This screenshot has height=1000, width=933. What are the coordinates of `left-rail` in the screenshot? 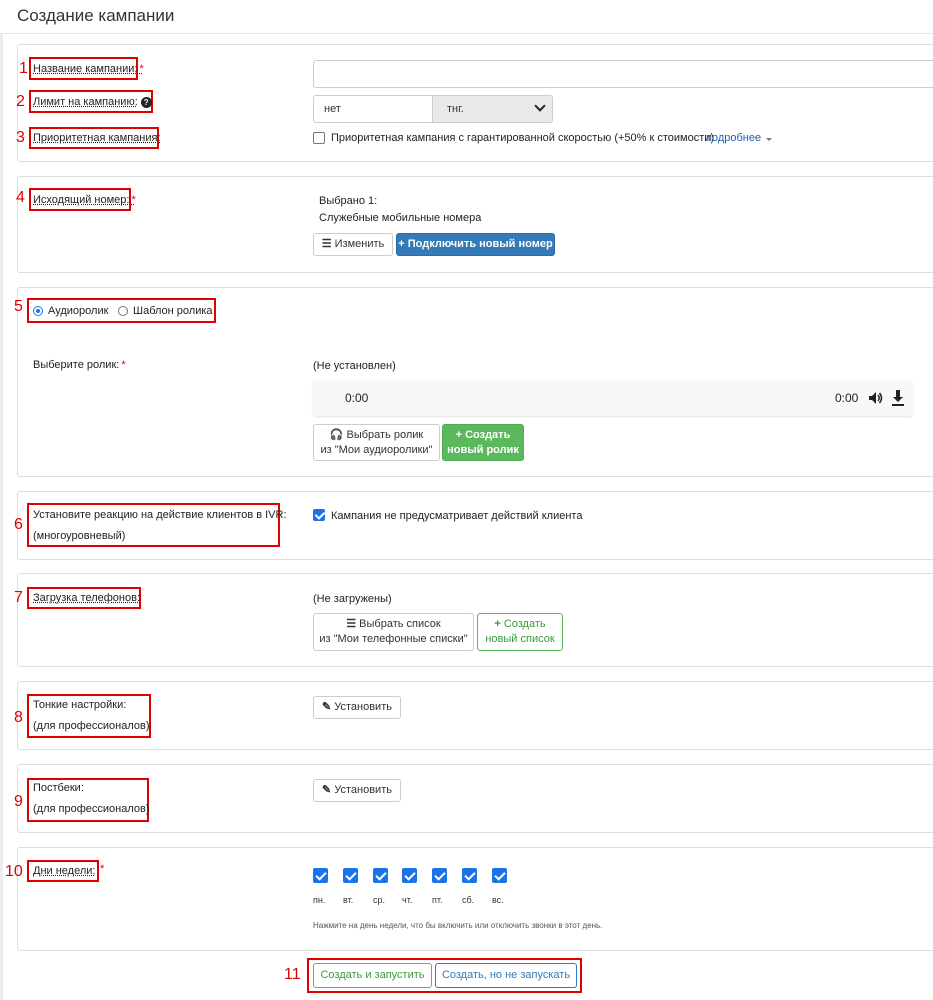 It's located at (1, 517).